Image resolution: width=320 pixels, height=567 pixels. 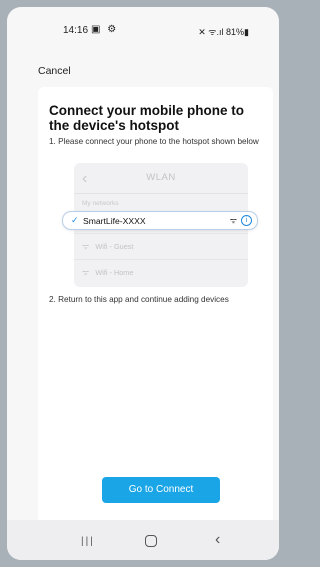 What do you see at coordinates (161, 177) in the screenshot?
I see `wlan-title: WLAN` at bounding box center [161, 177].